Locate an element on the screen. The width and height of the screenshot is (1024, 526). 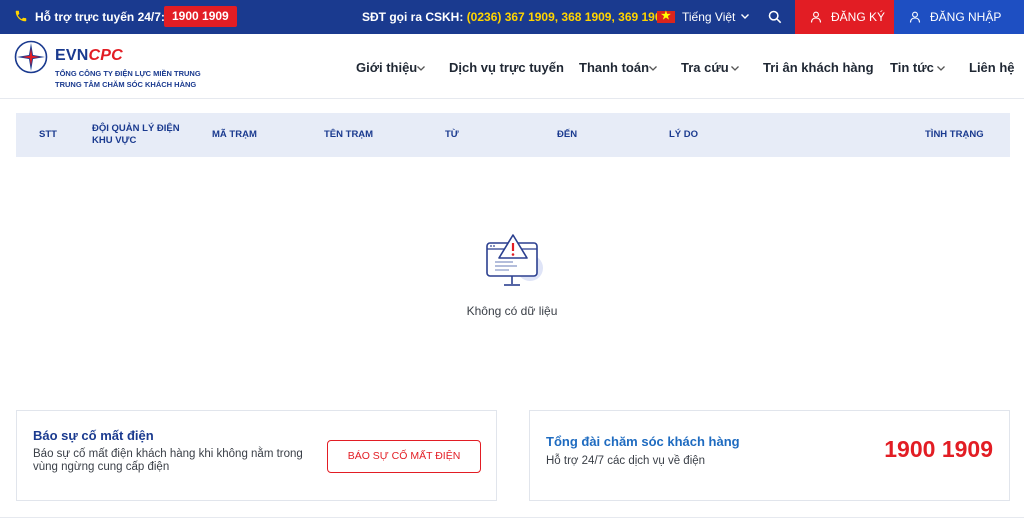
nav-item-tri-an-khach-hang: Tri ân khách hàng is located at coordinates (818, 67).